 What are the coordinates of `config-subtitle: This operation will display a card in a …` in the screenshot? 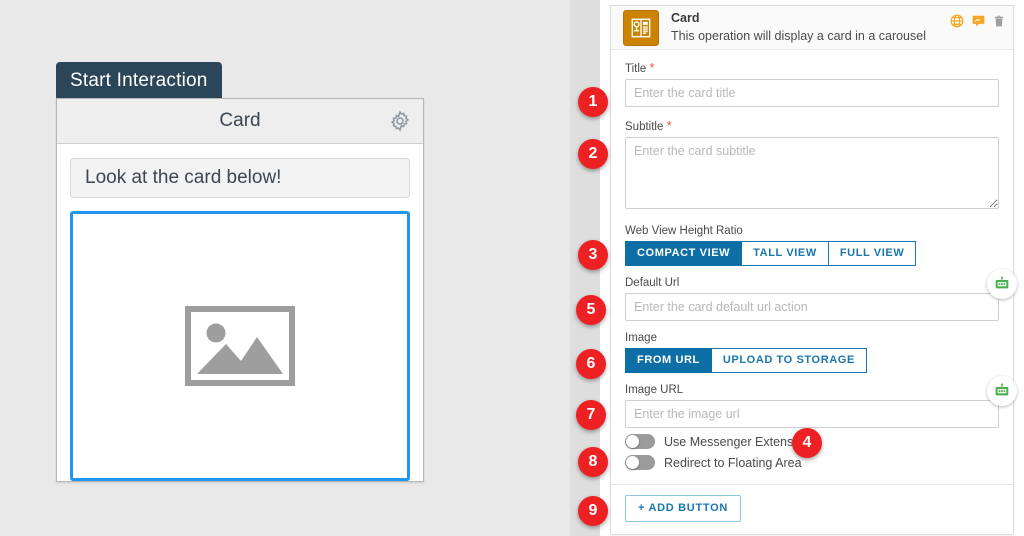 It's located at (798, 35).